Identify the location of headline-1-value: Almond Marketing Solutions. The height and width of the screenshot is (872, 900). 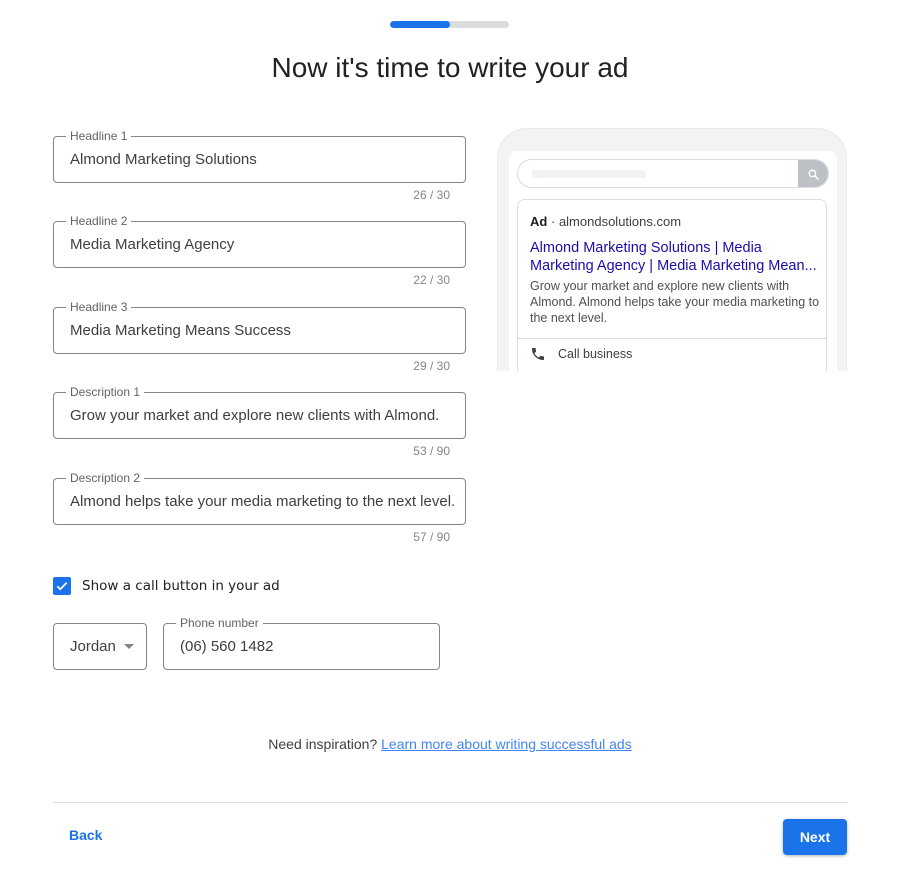
(163, 160).